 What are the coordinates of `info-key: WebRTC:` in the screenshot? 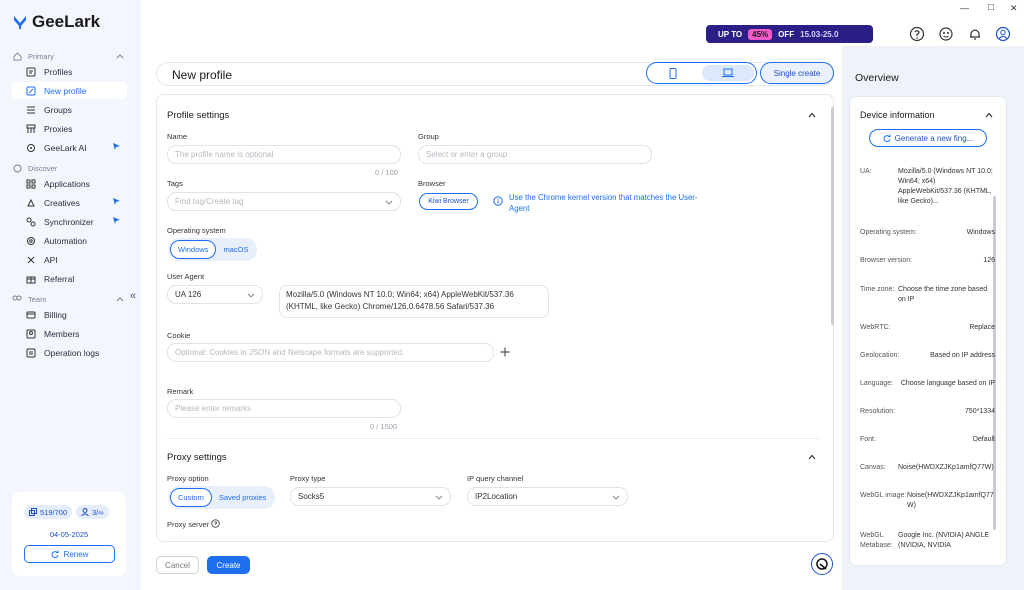 It's located at (875, 327).